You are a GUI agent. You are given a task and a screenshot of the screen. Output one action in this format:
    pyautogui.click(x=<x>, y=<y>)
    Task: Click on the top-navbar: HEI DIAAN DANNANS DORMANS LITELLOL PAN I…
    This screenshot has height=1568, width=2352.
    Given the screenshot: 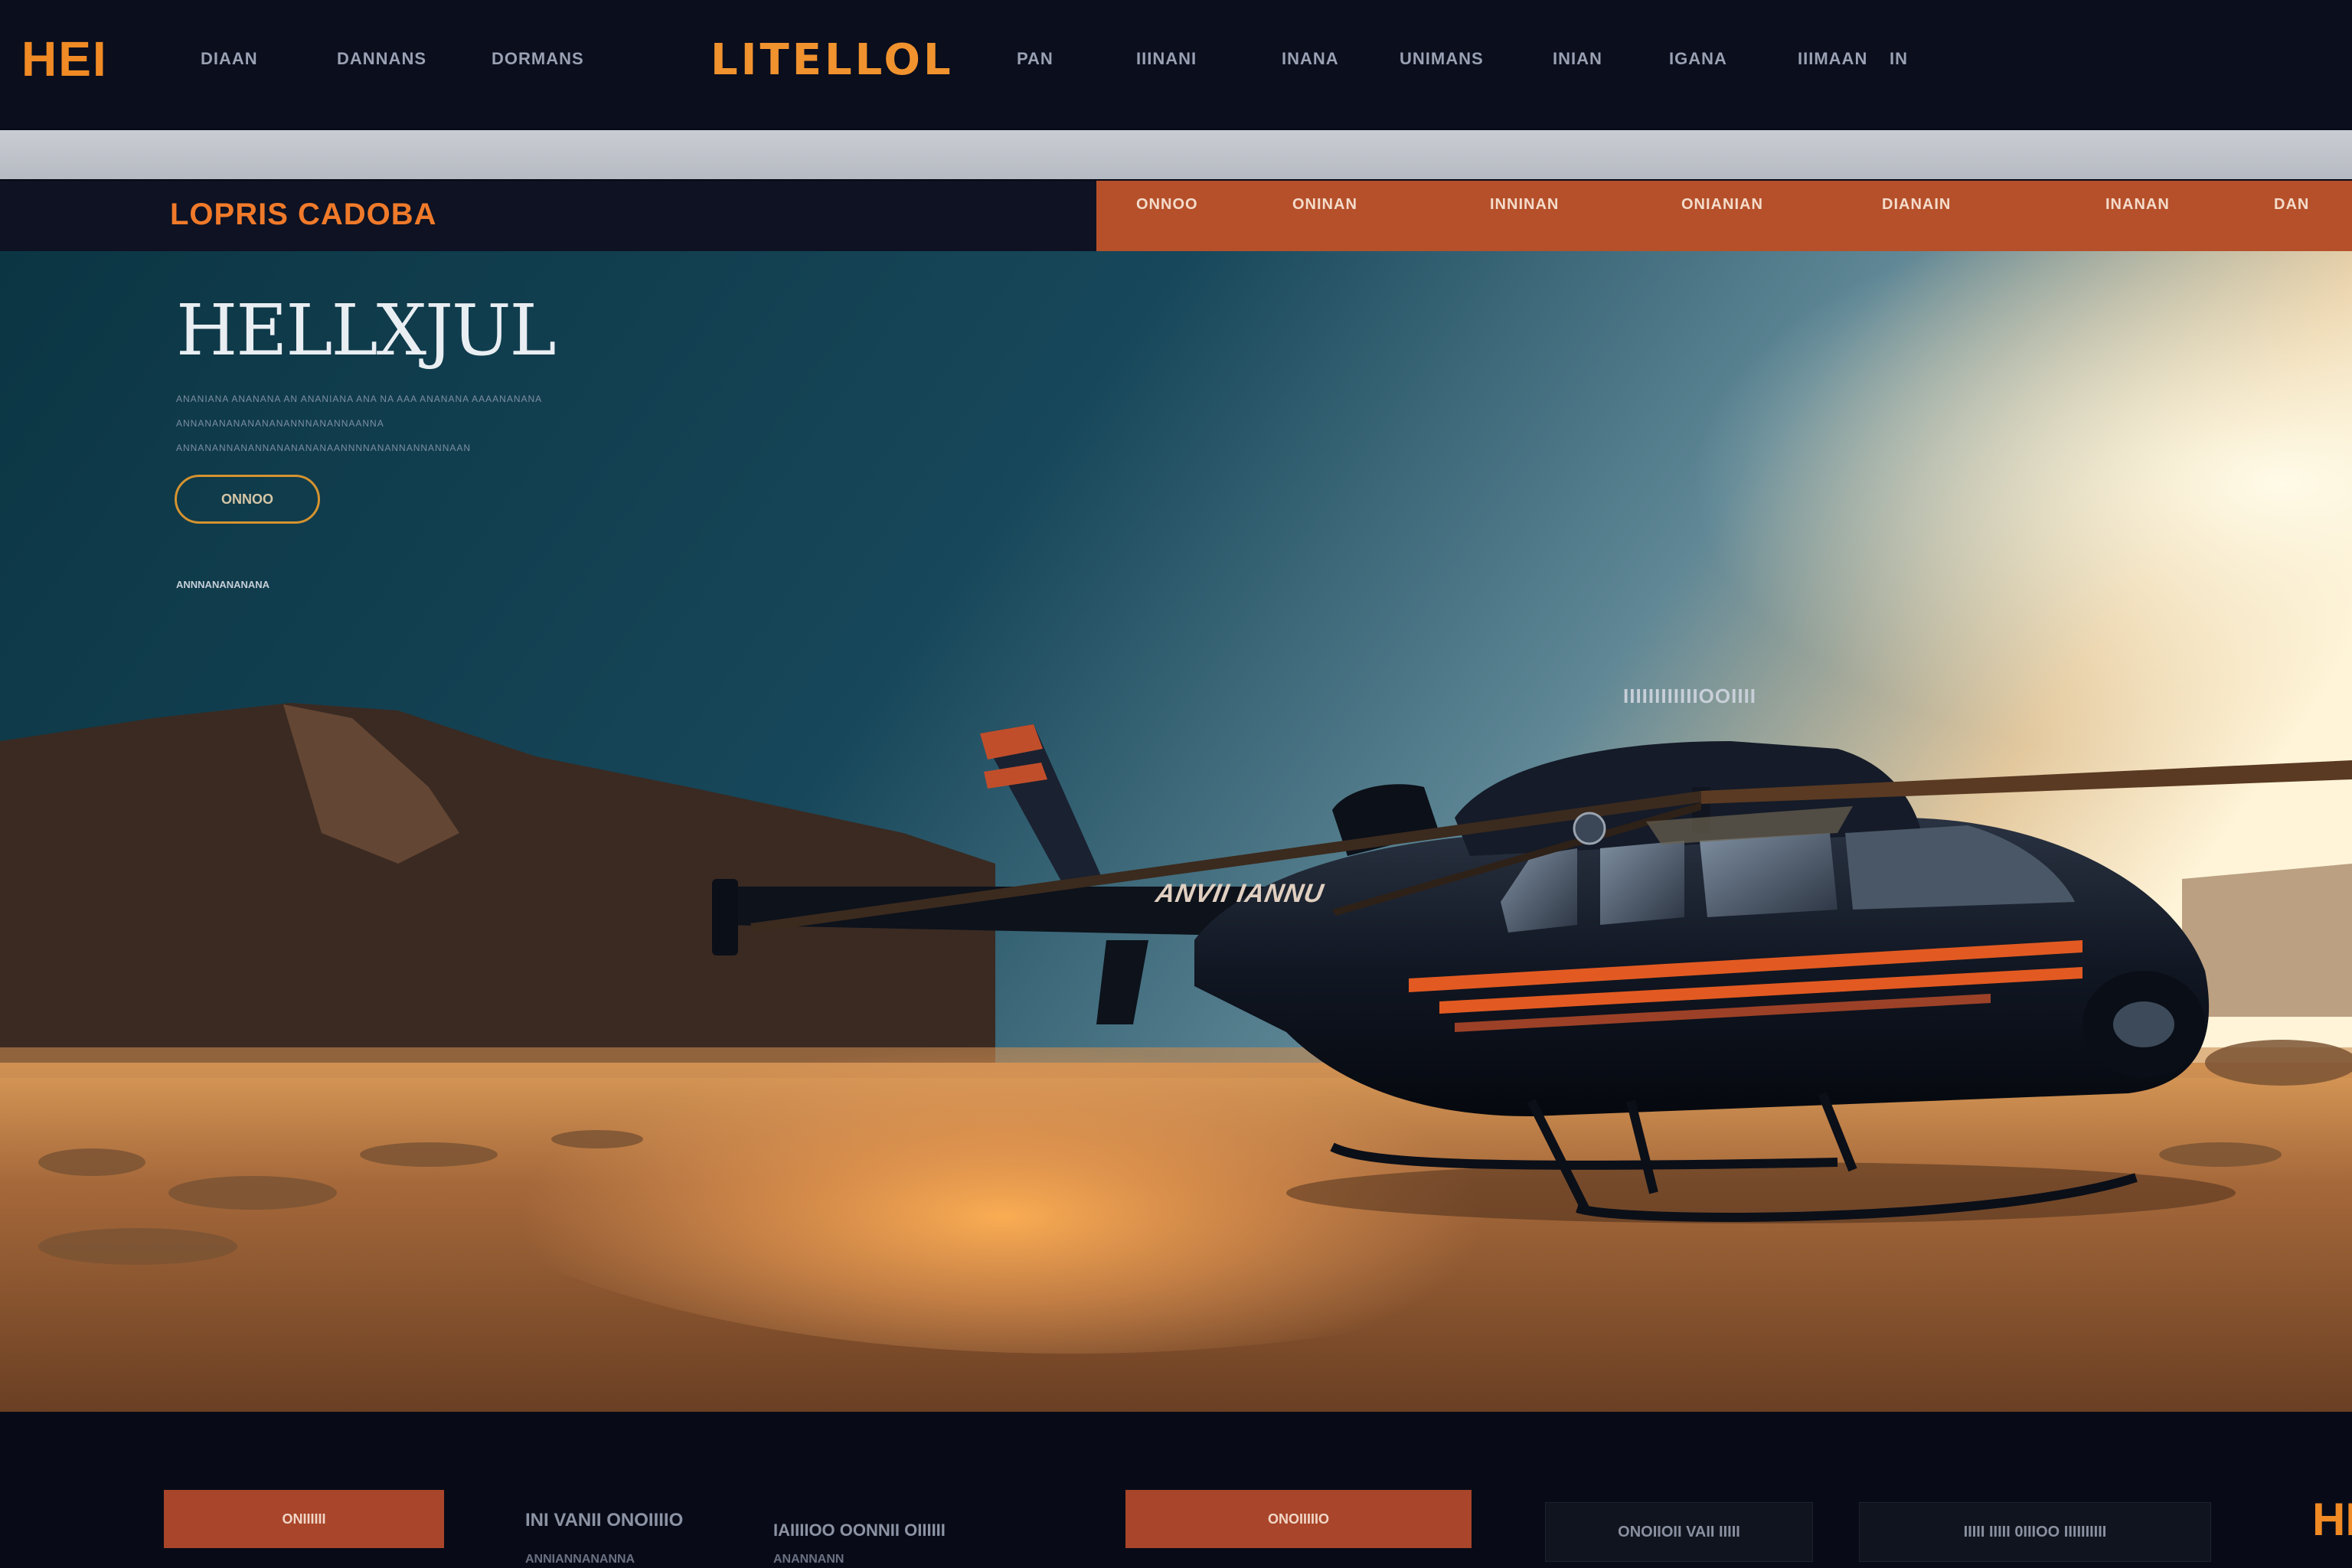 What is the action you would take?
    pyautogui.click(x=1176, y=64)
    